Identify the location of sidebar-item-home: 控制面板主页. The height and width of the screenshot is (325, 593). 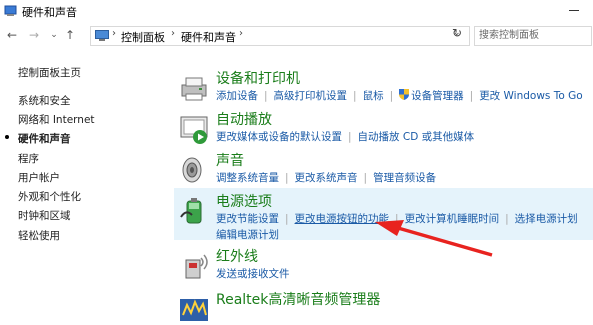
(49, 72).